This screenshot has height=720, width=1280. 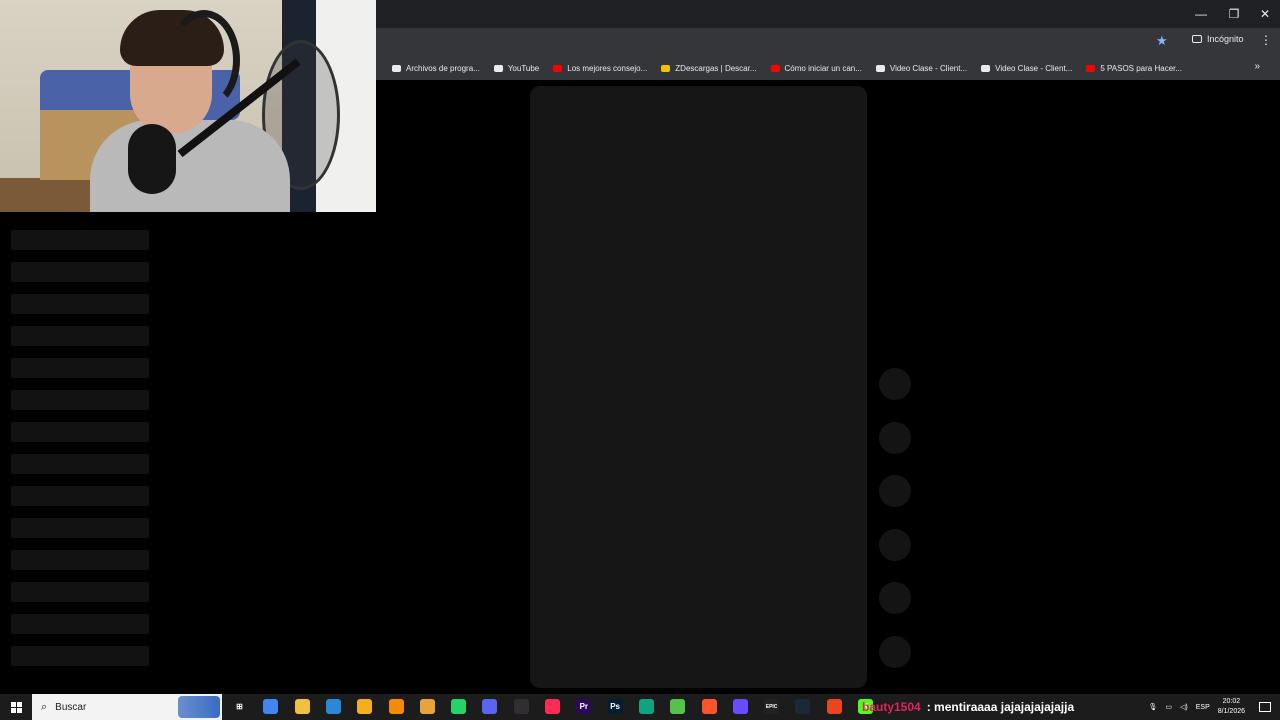 What do you see at coordinates (666, 68) in the screenshot?
I see `zdescargas-icon` at bounding box center [666, 68].